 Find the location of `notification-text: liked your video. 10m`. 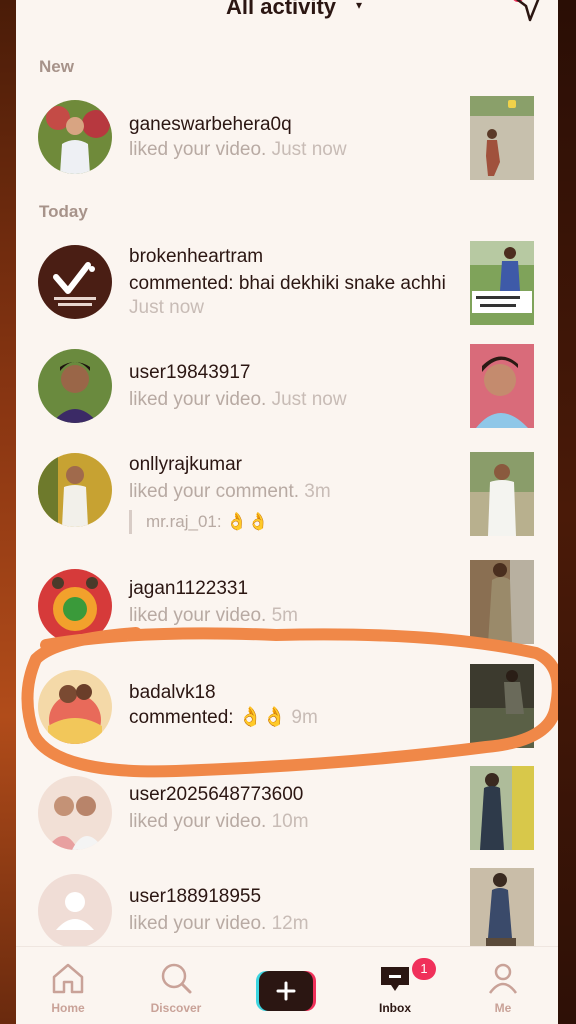

notification-text: liked your video. 10m is located at coordinates (289, 822).